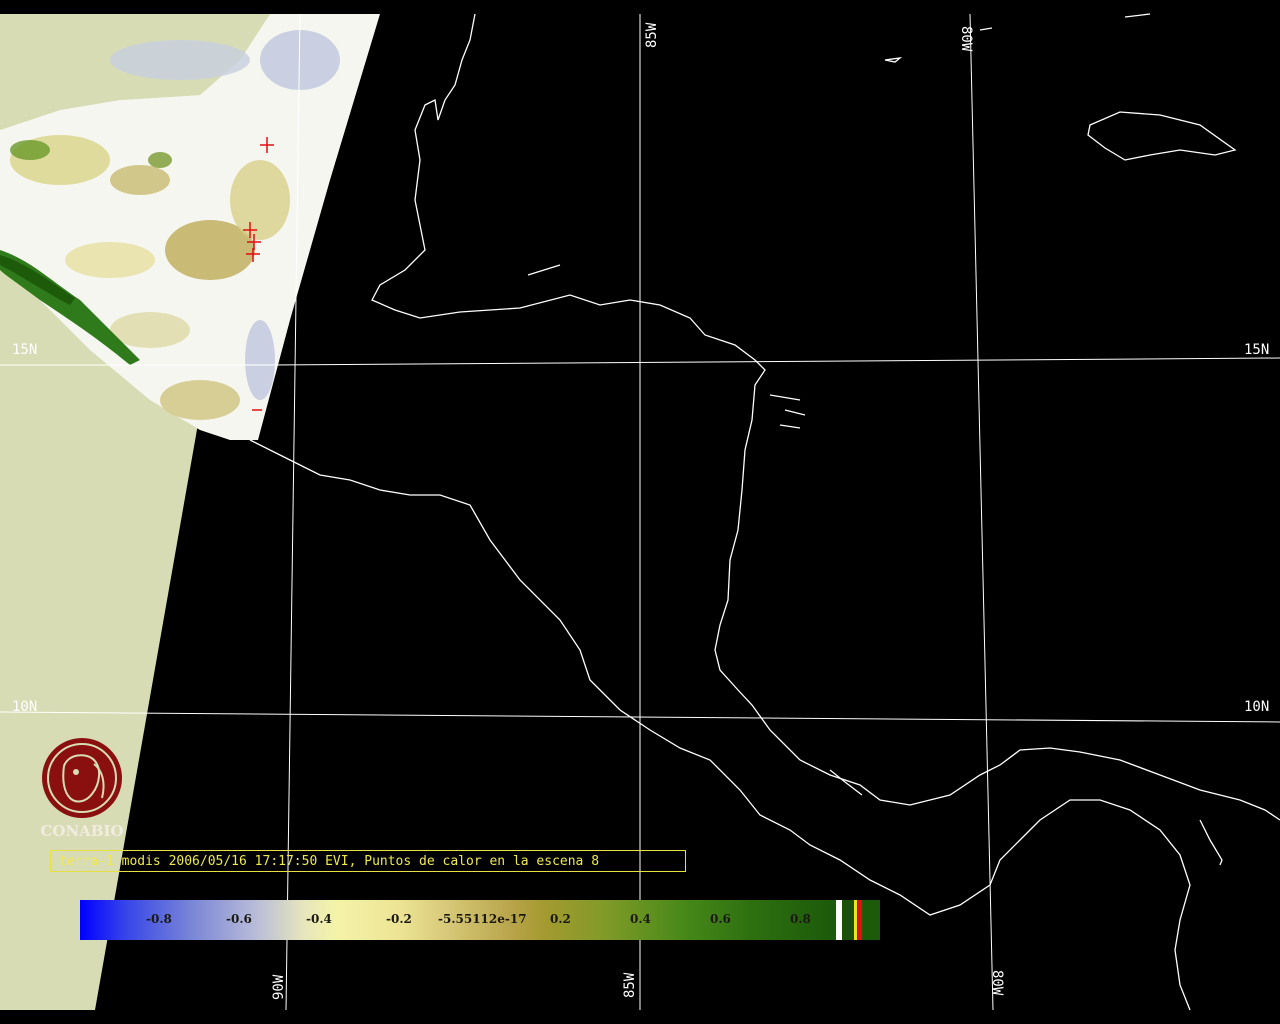 This screenshot has width=1280, height=1024. Describe the element at coordinates (82, 778) in the screenshot. I see `conabio-emblem-icon` at that location.